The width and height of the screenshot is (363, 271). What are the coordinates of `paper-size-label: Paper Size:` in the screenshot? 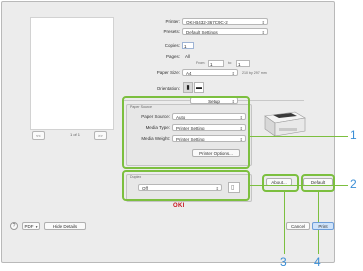 It's located at (168, 72).